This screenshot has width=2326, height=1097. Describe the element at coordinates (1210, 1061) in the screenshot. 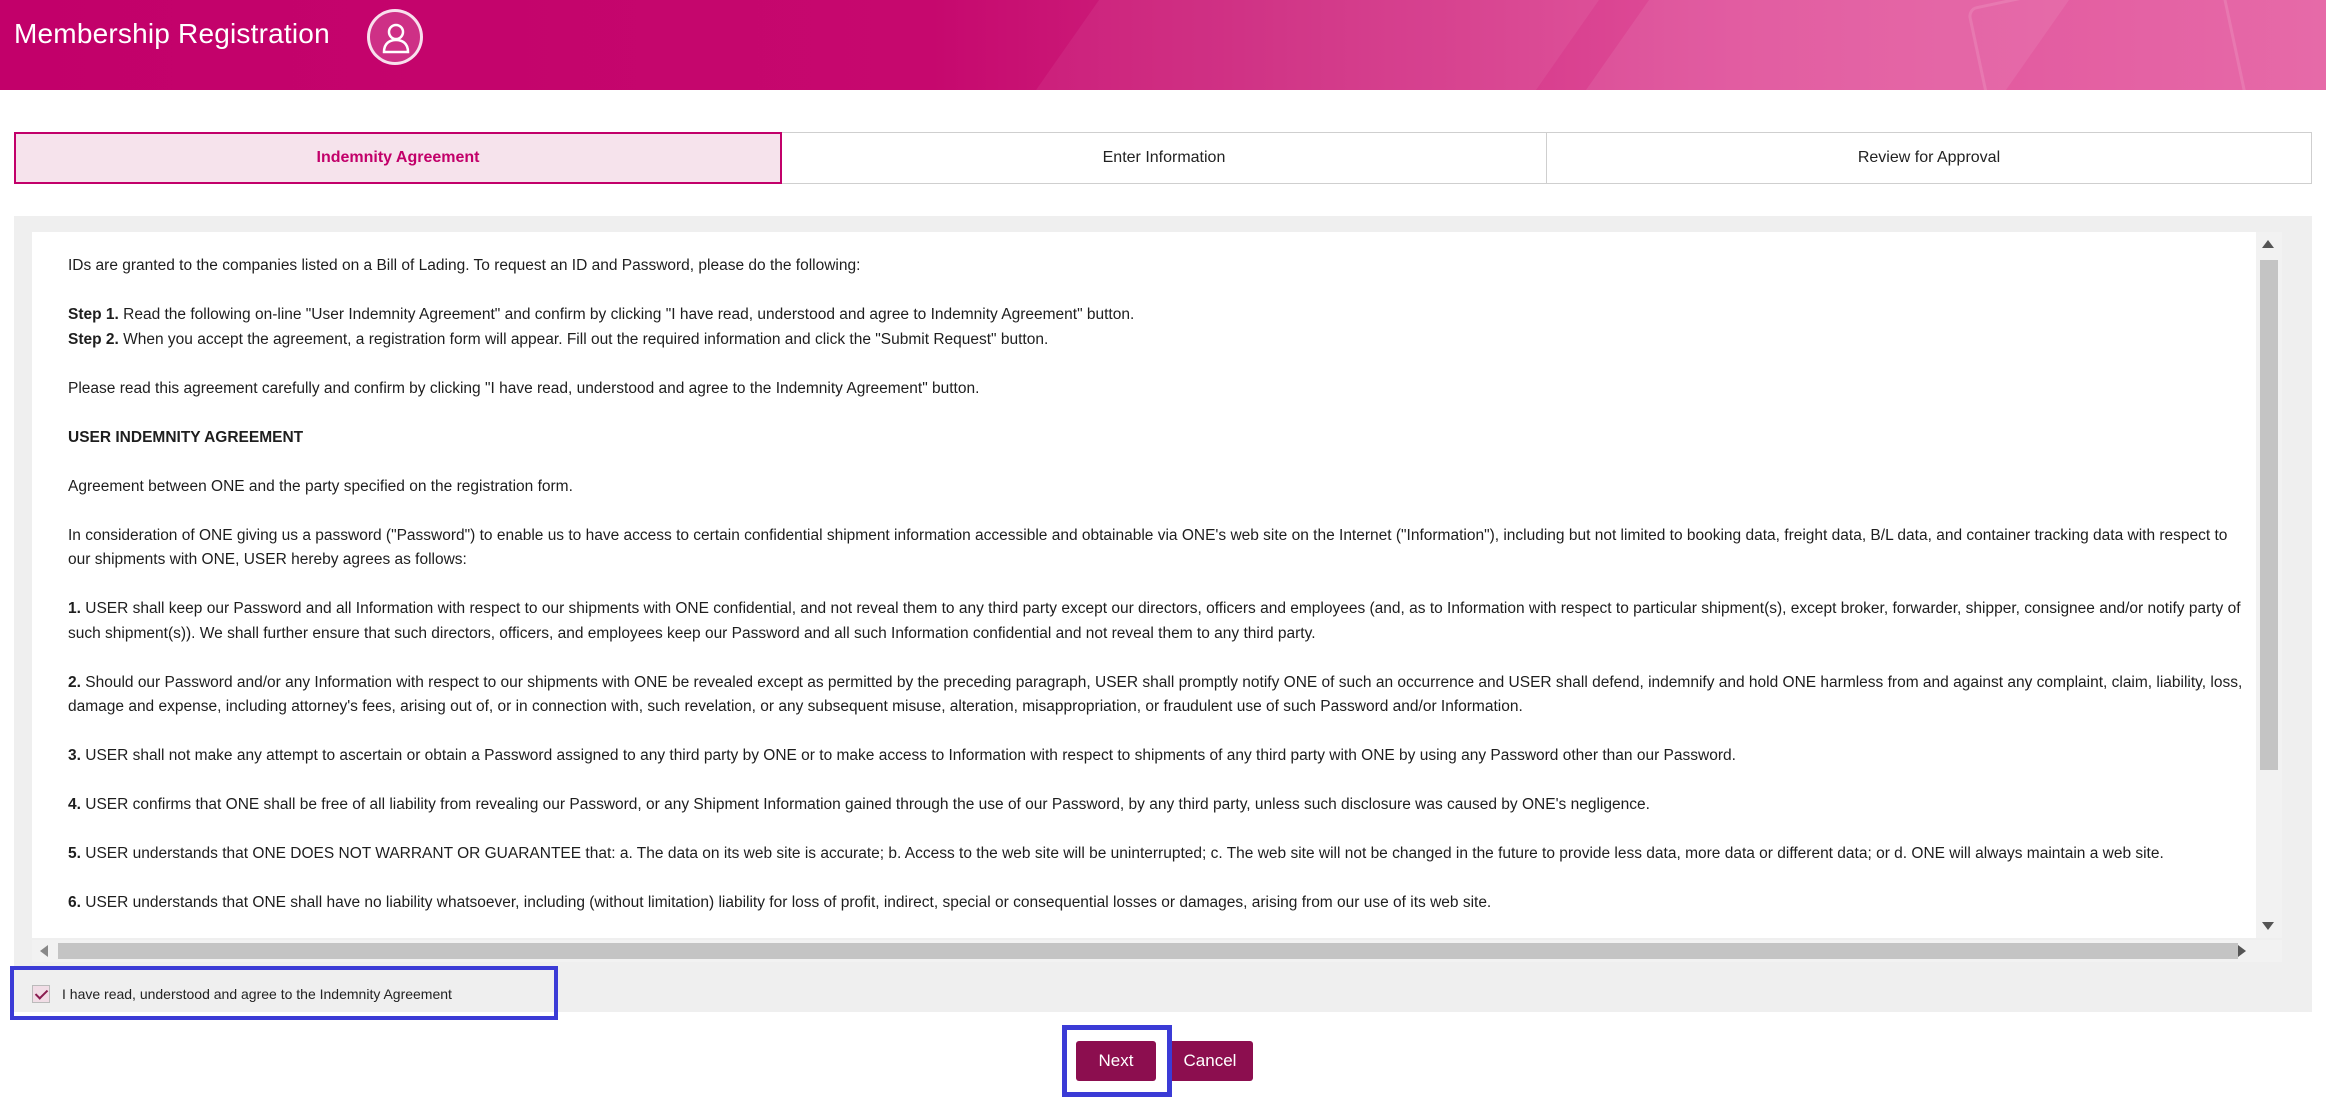

I see `cancel-button: Cancel` at that location.